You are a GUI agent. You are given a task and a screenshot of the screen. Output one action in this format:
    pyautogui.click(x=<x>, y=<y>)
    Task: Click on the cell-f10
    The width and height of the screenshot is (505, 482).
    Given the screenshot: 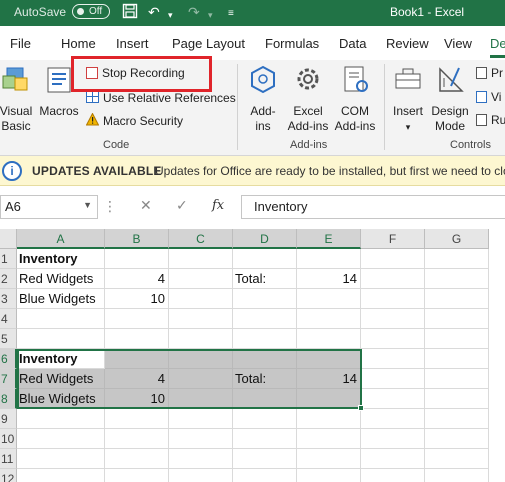 What is the action you would take?
    pyautogui.click(x=393, y=439)
    